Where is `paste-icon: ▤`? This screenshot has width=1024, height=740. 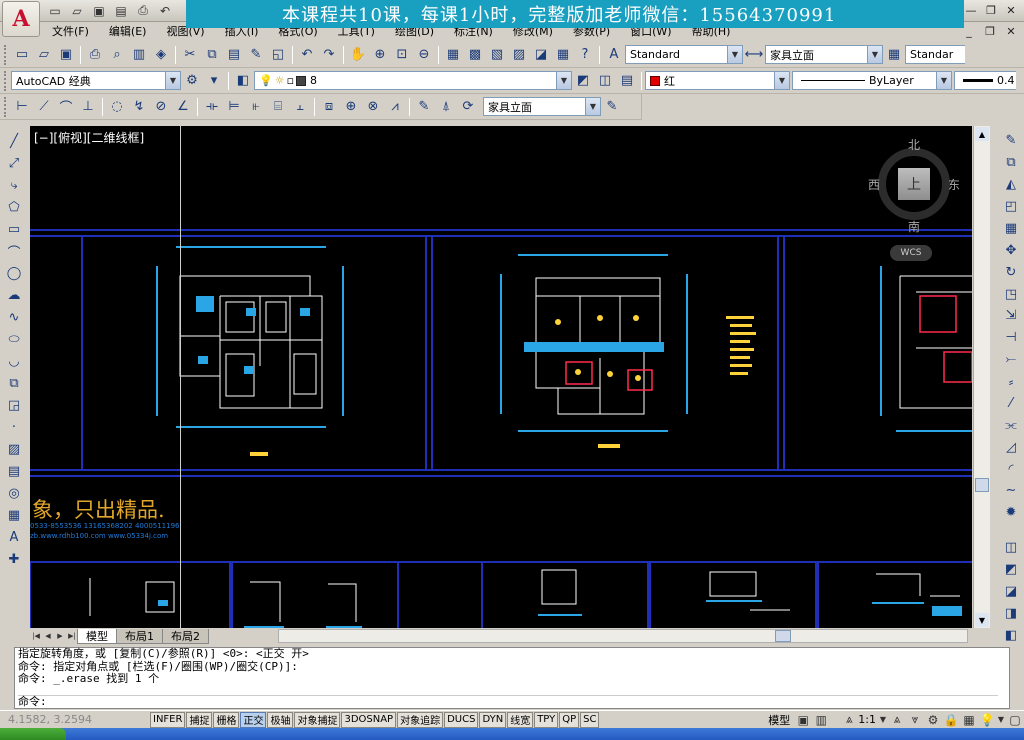
paste-icon: ▤ is located at coordinates (234, 55).